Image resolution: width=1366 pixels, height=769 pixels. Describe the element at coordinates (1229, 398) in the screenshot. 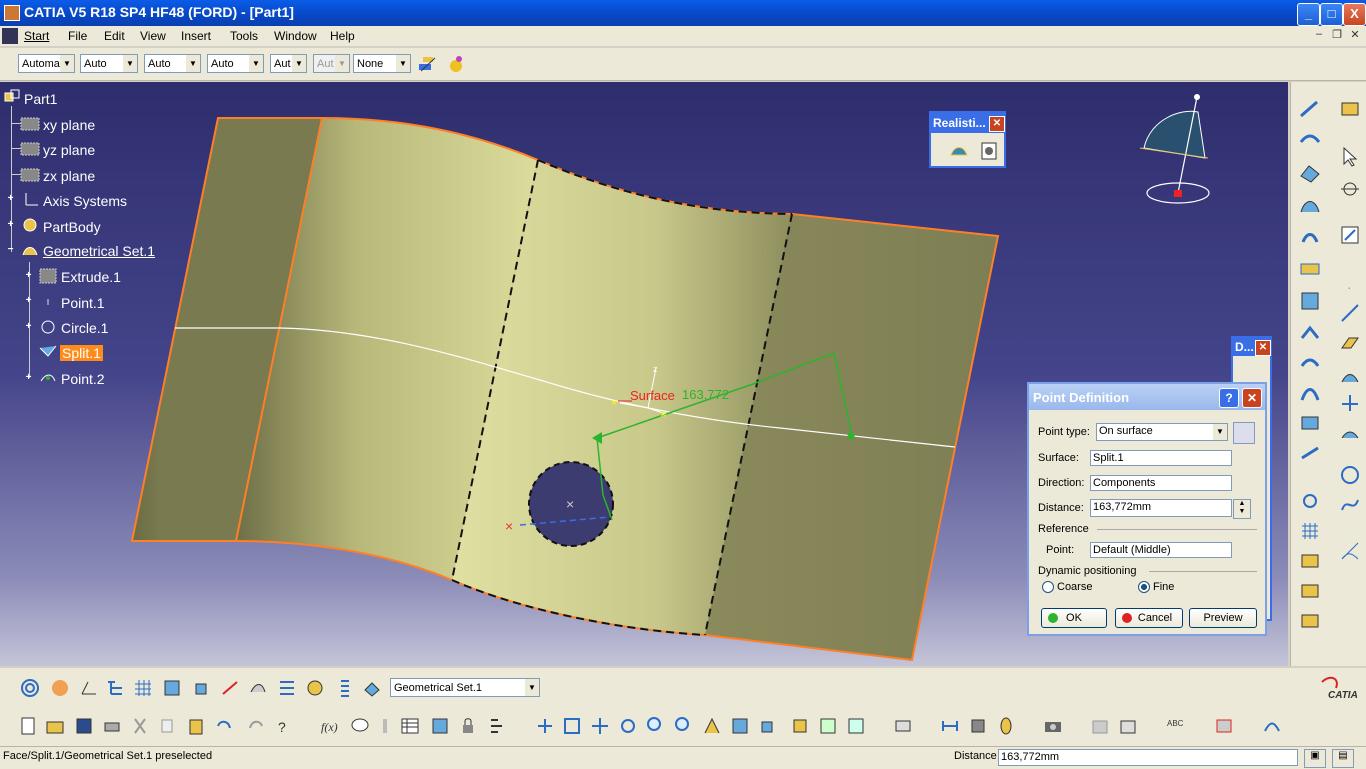

I see `help-icon: ?` at that location.